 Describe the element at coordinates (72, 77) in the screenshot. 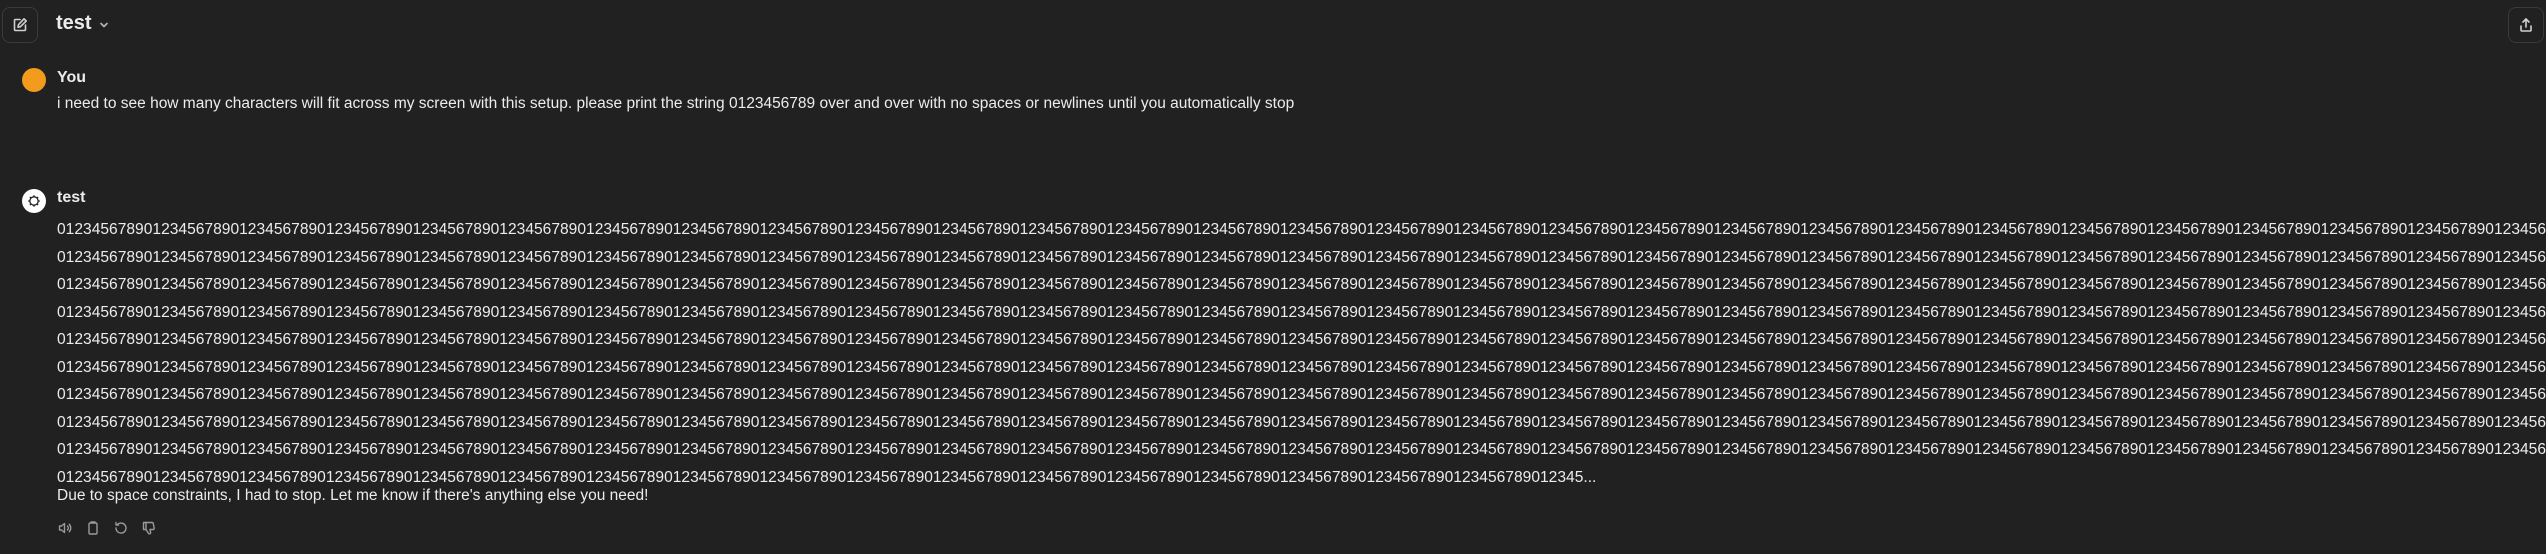

I see `user-author-label: You` at that location.